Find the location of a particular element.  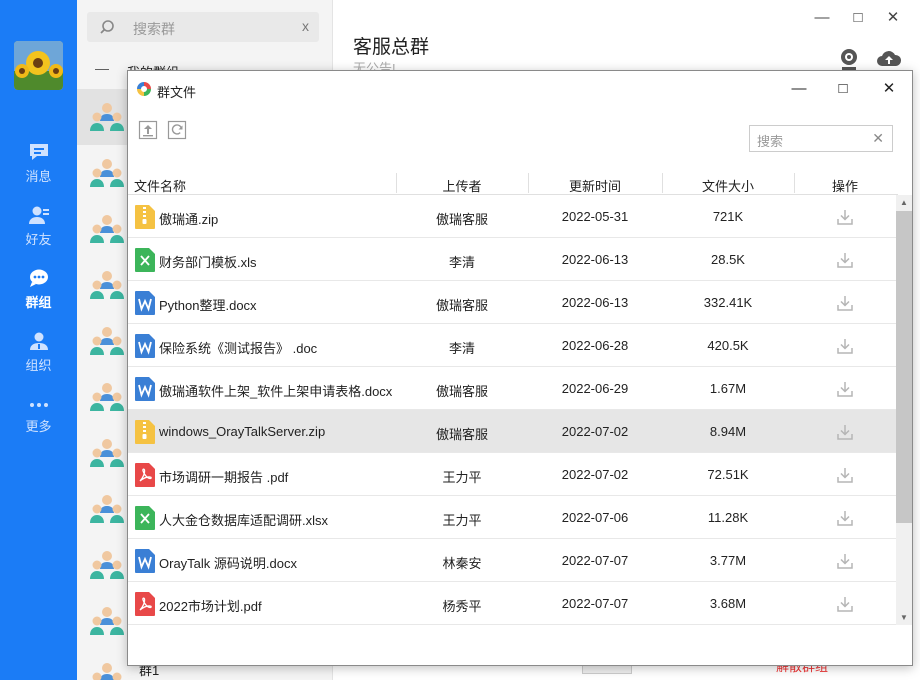

left-nav: 消息 好友 群组 组织 更多 is located at coordinates (38, 340).